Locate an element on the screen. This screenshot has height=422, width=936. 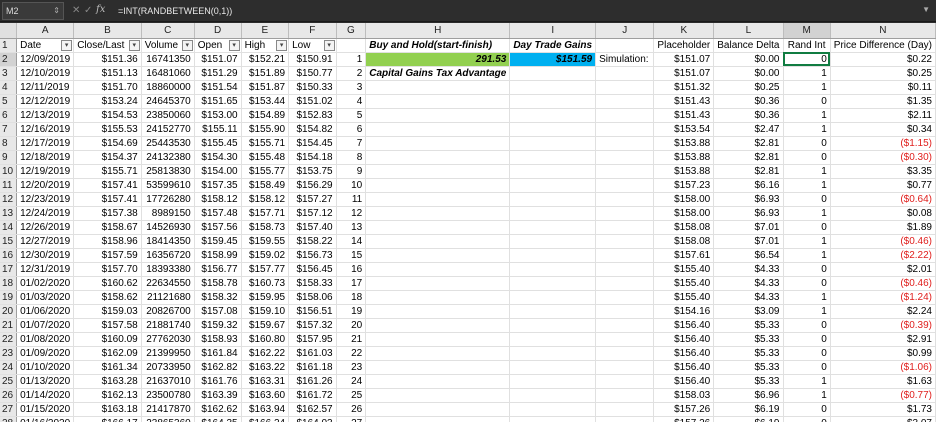
cell-c17: 18393380 is located at coordinates (168, 269).